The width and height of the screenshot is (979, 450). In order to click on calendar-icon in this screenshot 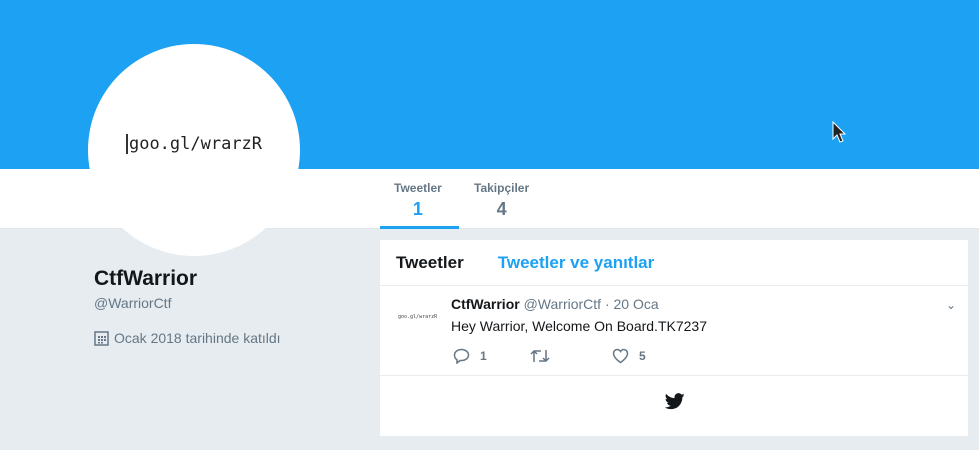, I will do `click(101, 338)`.